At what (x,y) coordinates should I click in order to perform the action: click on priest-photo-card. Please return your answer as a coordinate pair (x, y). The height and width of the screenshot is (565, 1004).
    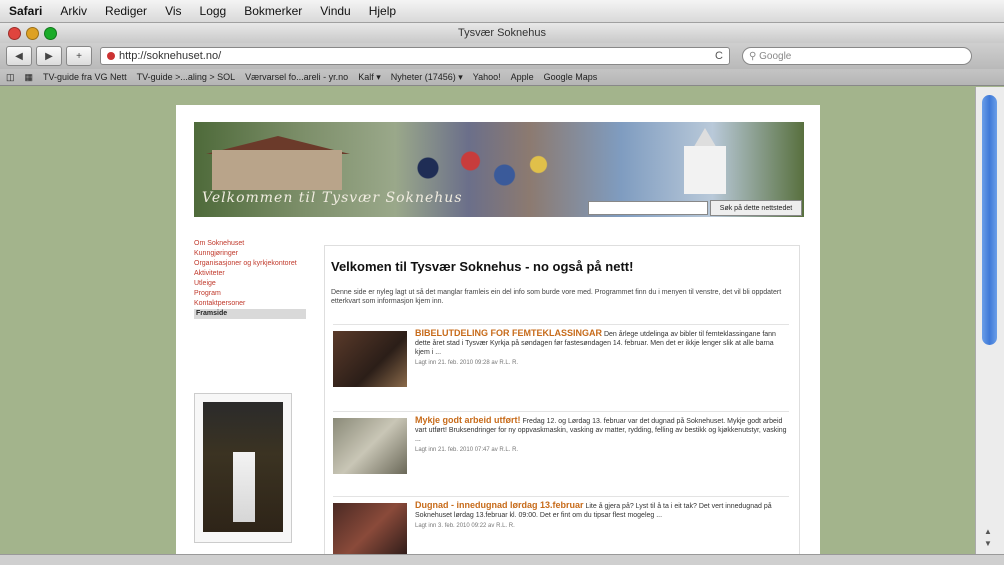
    Looking at the image, I should click on (243, 468).